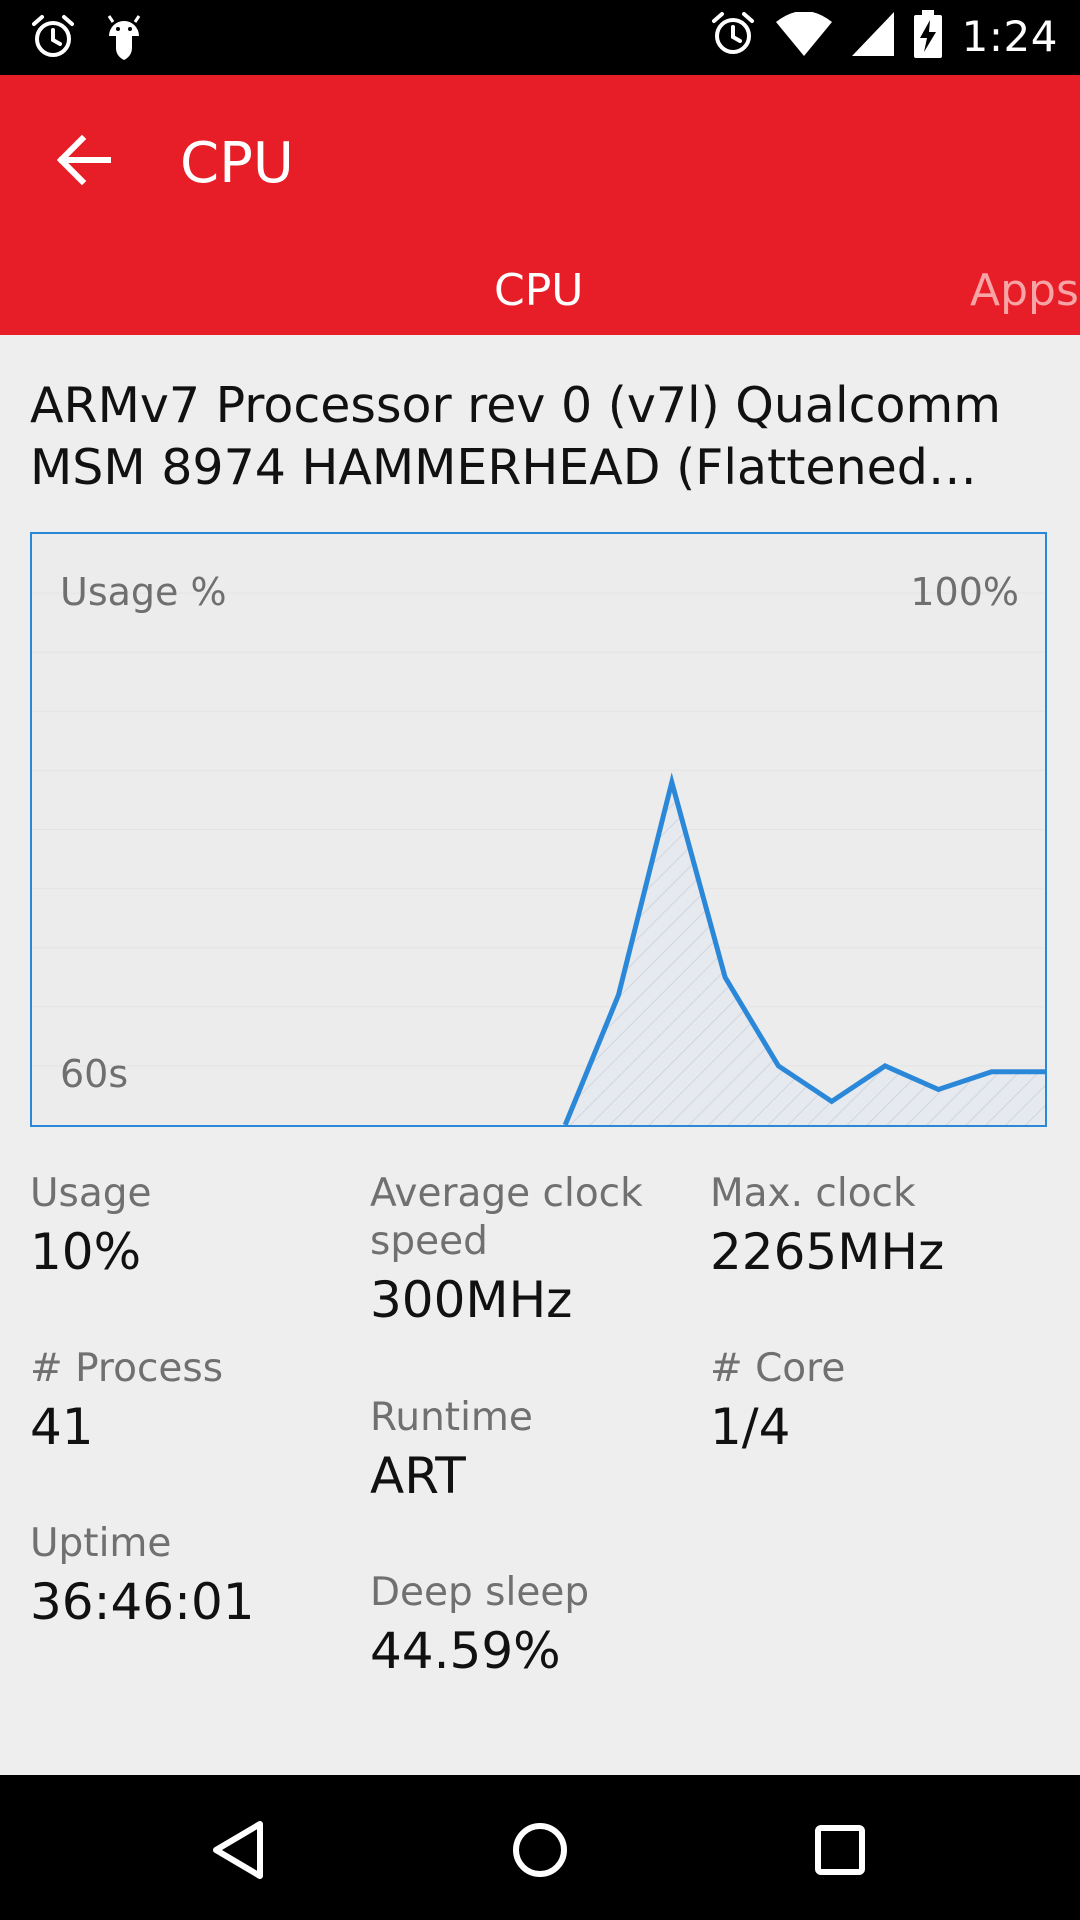 The height and width of the screenshot is (1920, 1080). Describe the element at coordinates (465, 1651) in the screenshot. I see `metric-value: 44.59%` at that location.